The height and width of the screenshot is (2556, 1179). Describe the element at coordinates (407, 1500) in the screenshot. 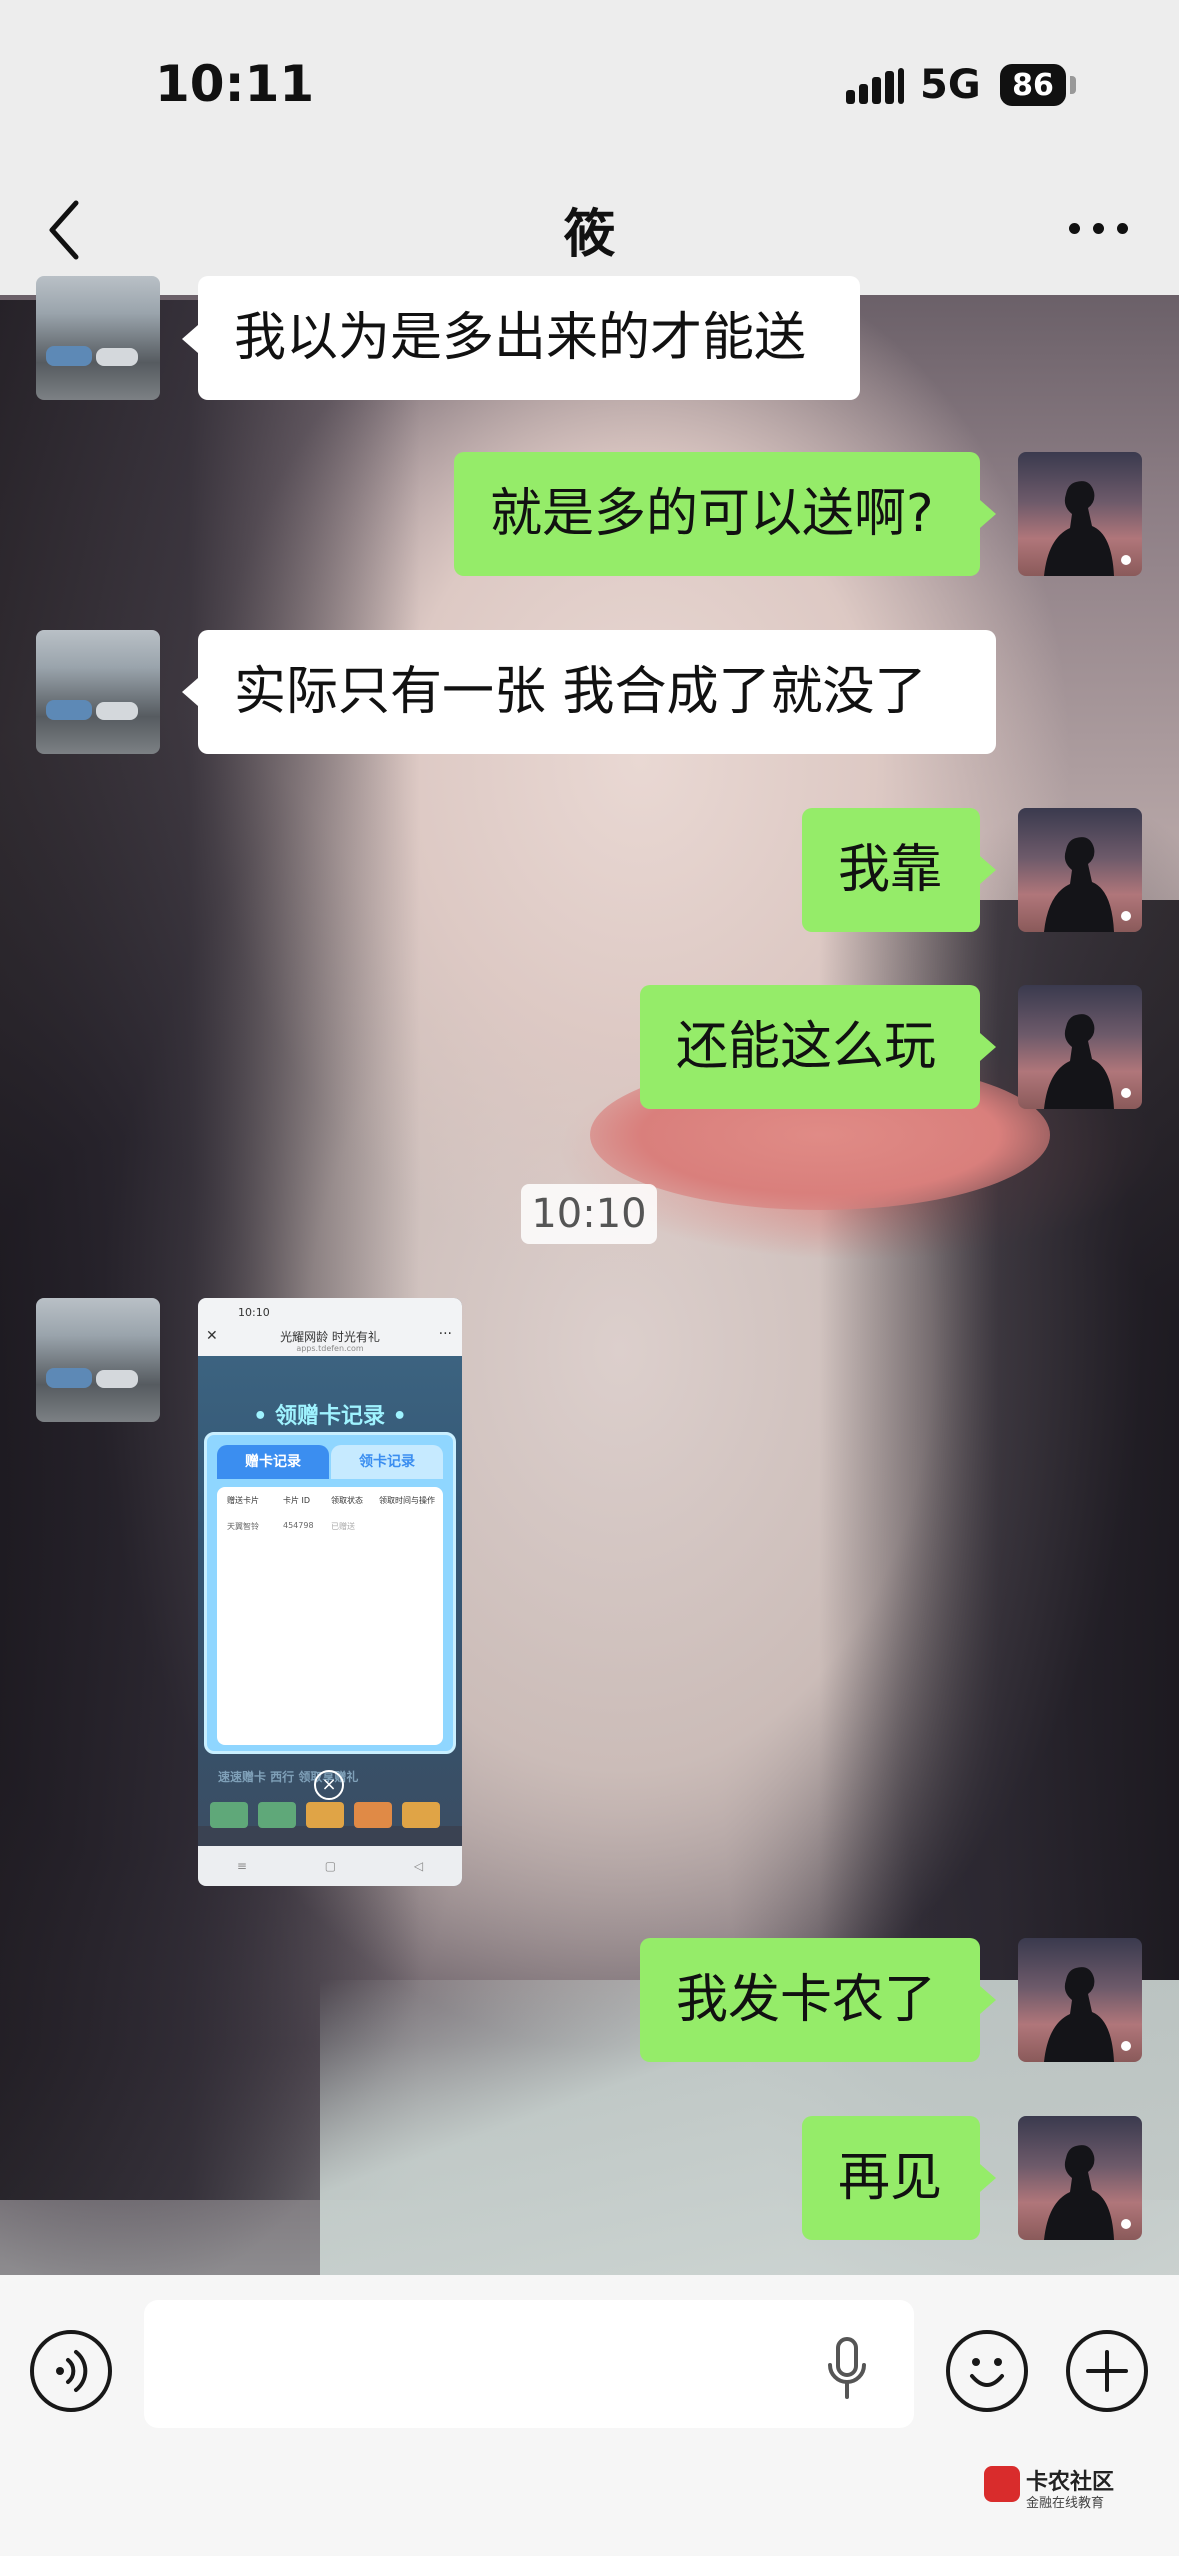

I see `shot-col-header: 领取时间与操作` at that location.